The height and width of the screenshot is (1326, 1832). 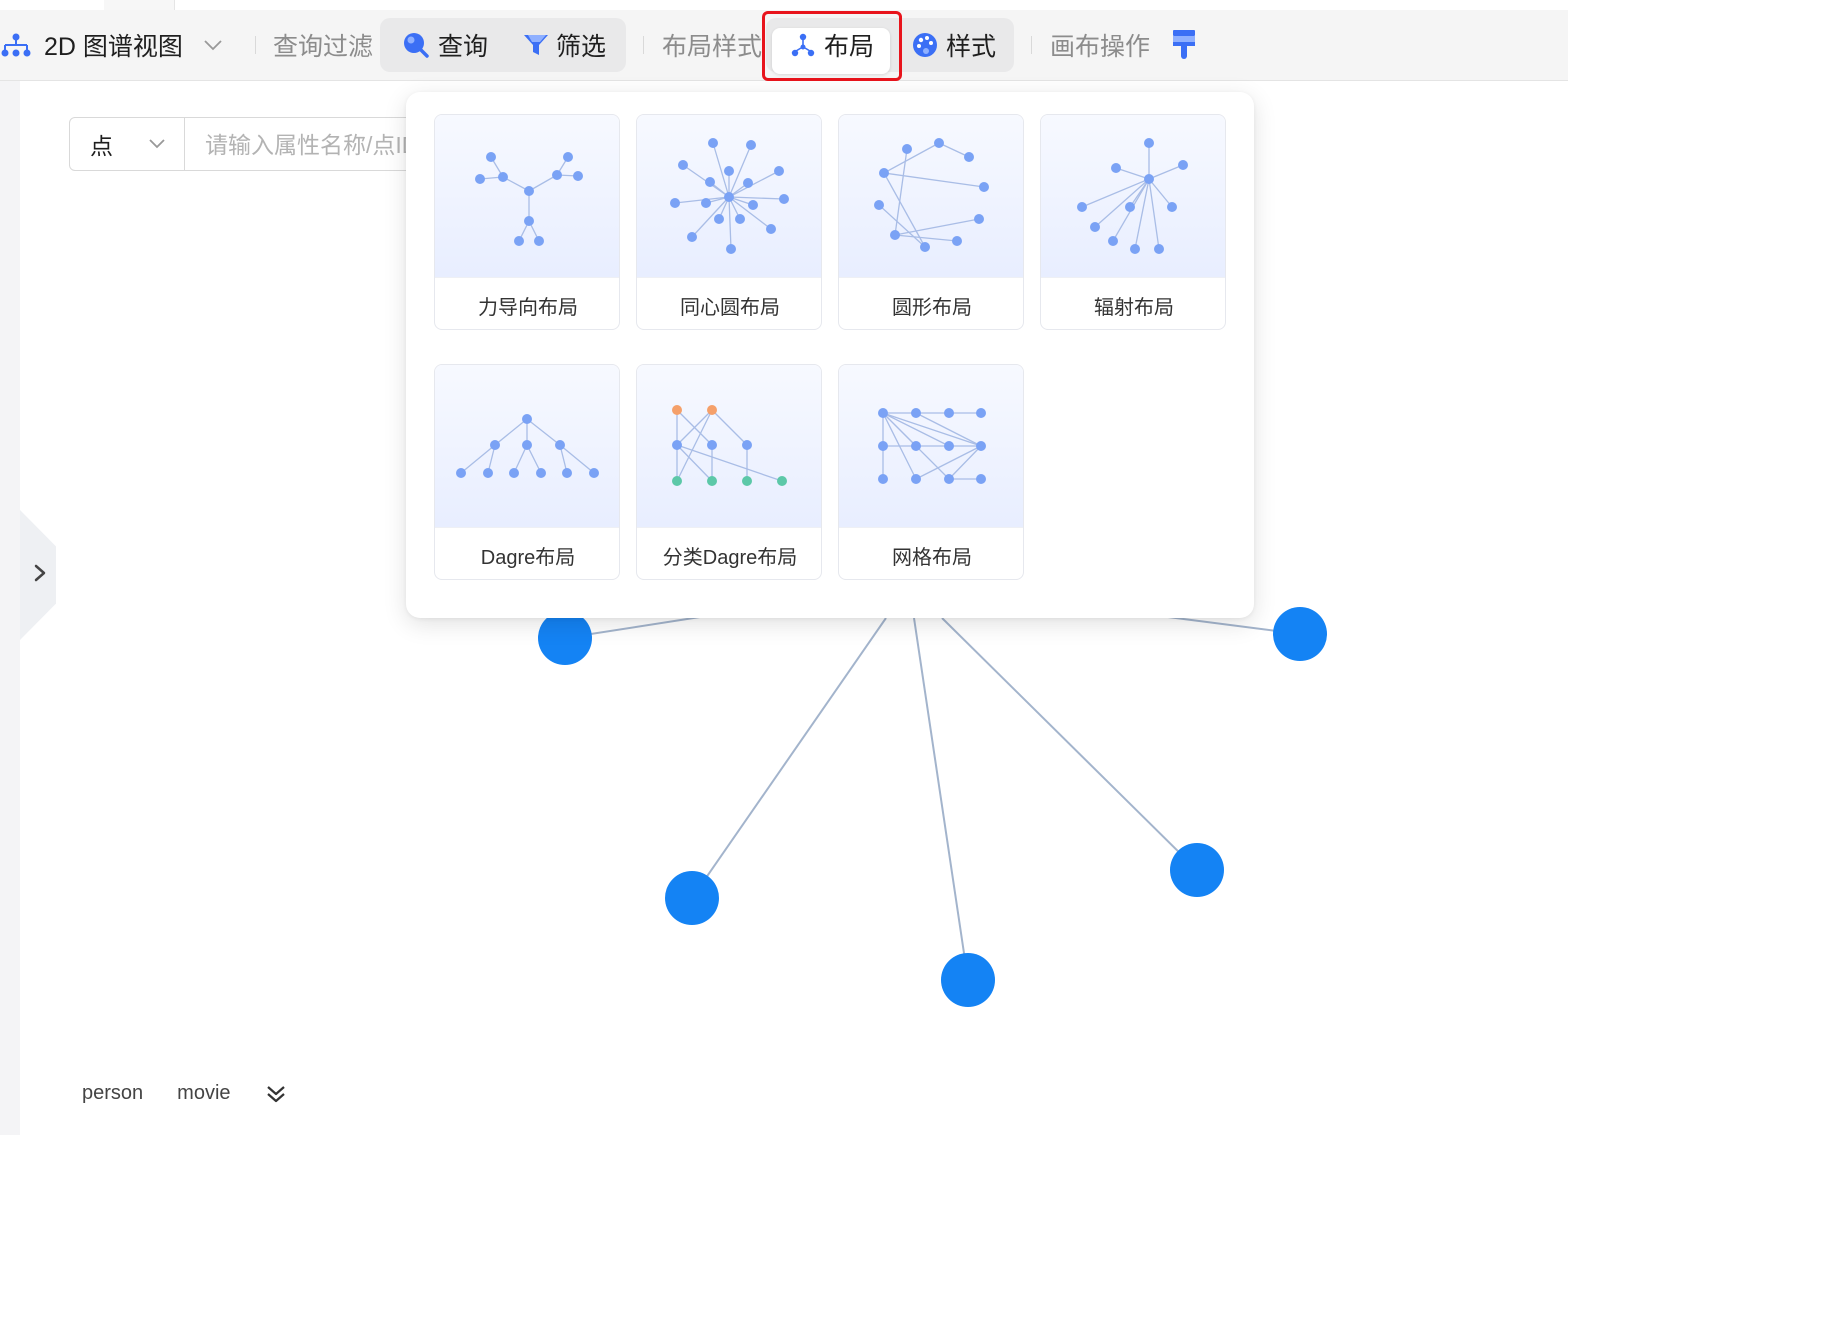 What do you see at coordinates (276, 1094) in the screenshot?
I see `double-chevron-down-icon` at bounding box center [276, 1094].